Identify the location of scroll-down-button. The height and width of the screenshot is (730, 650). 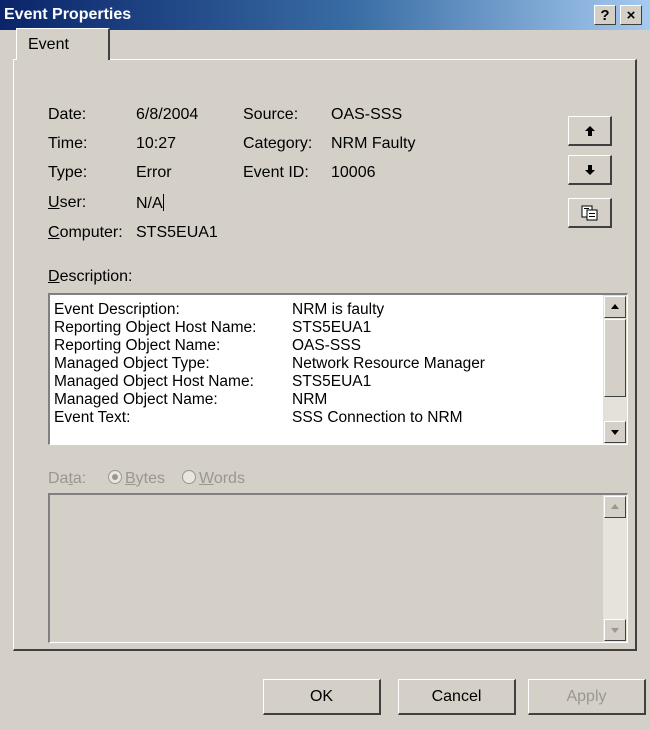
(615, 432).